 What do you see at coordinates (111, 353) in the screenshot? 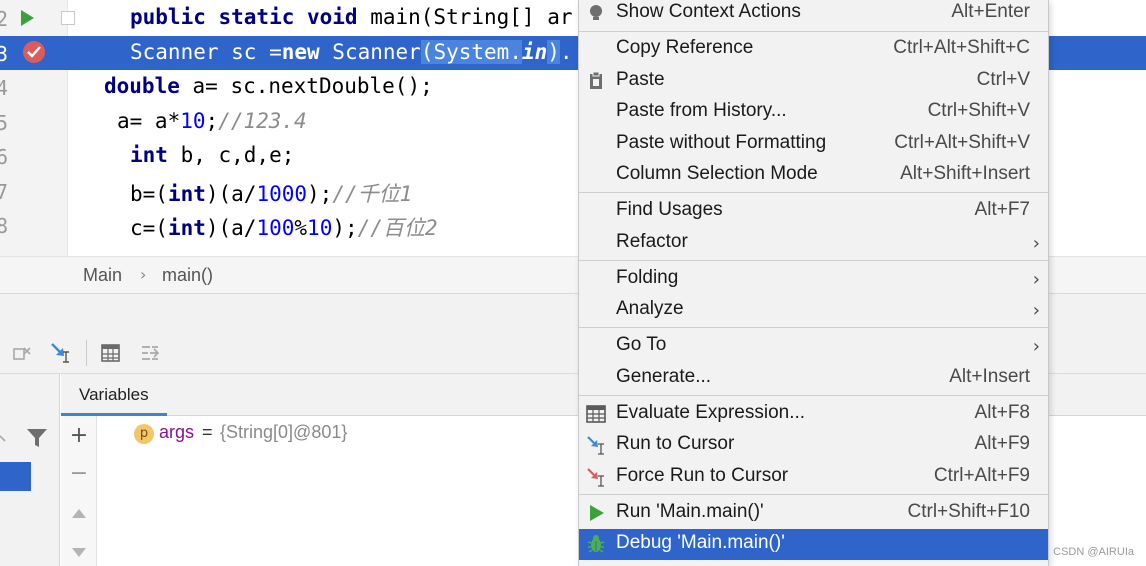
I see `evaluate-expression-toolbar-icon` at bounding box center [111, 353].